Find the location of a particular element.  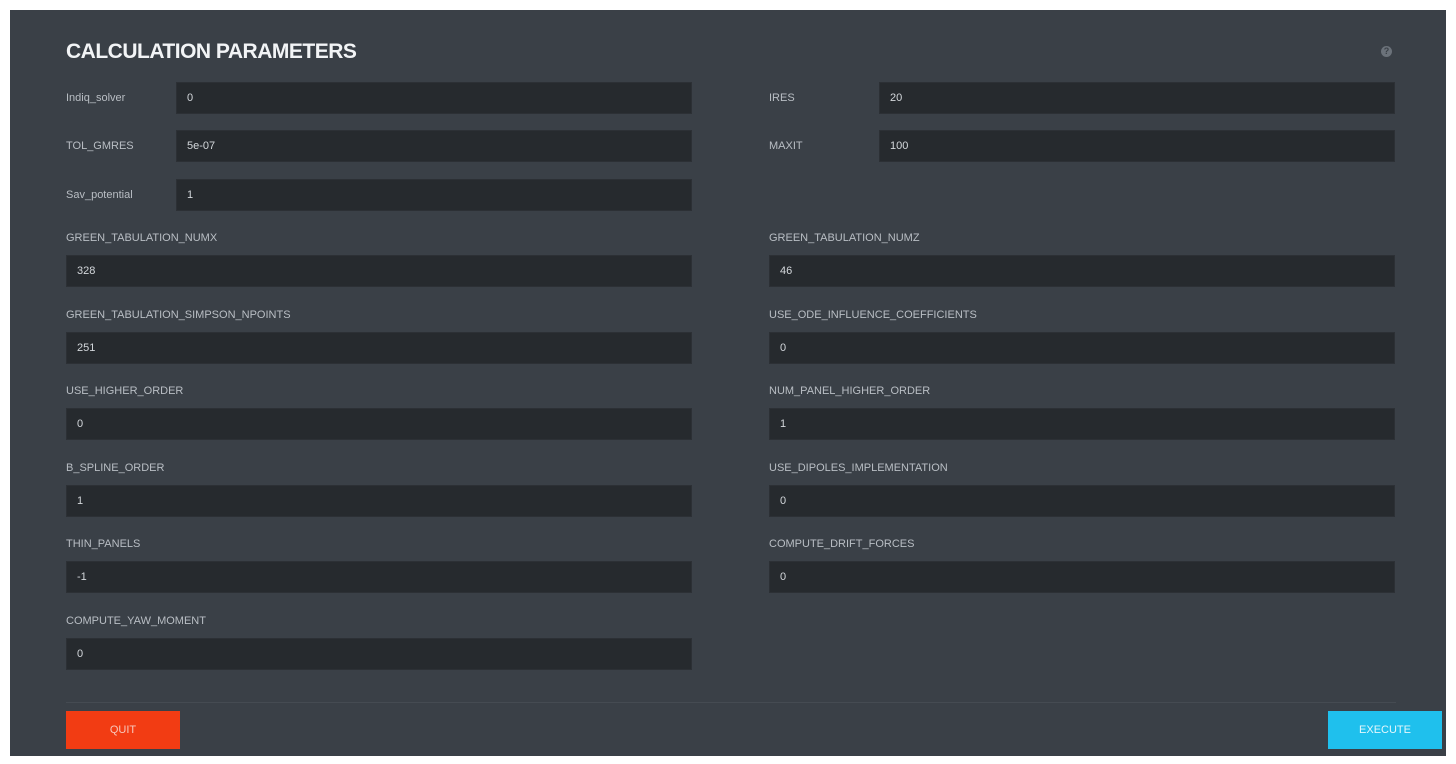

field-label: Sav_potential is located at coordinates (99, 195).